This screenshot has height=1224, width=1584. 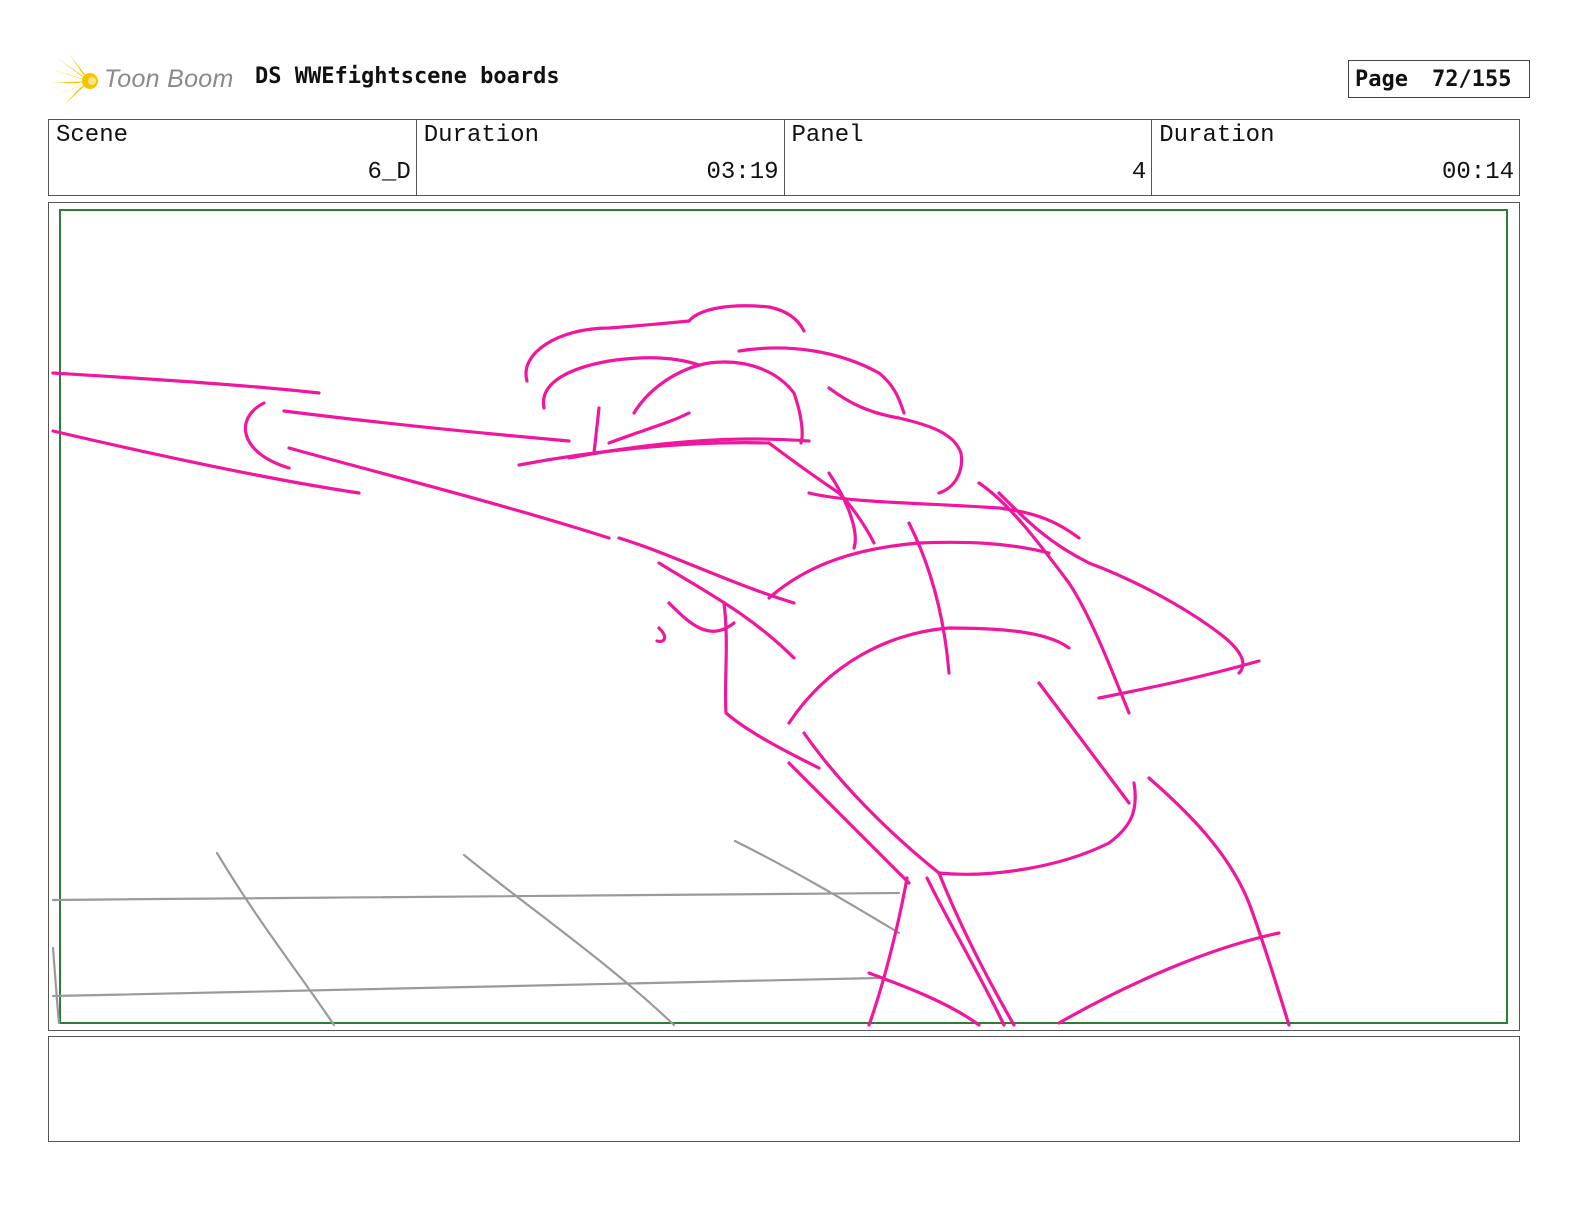 What do you see at coordinates (1217, 135) in the screenshot?
I see `panel-duration-label: Duration` at bounding box center [1217, 135].